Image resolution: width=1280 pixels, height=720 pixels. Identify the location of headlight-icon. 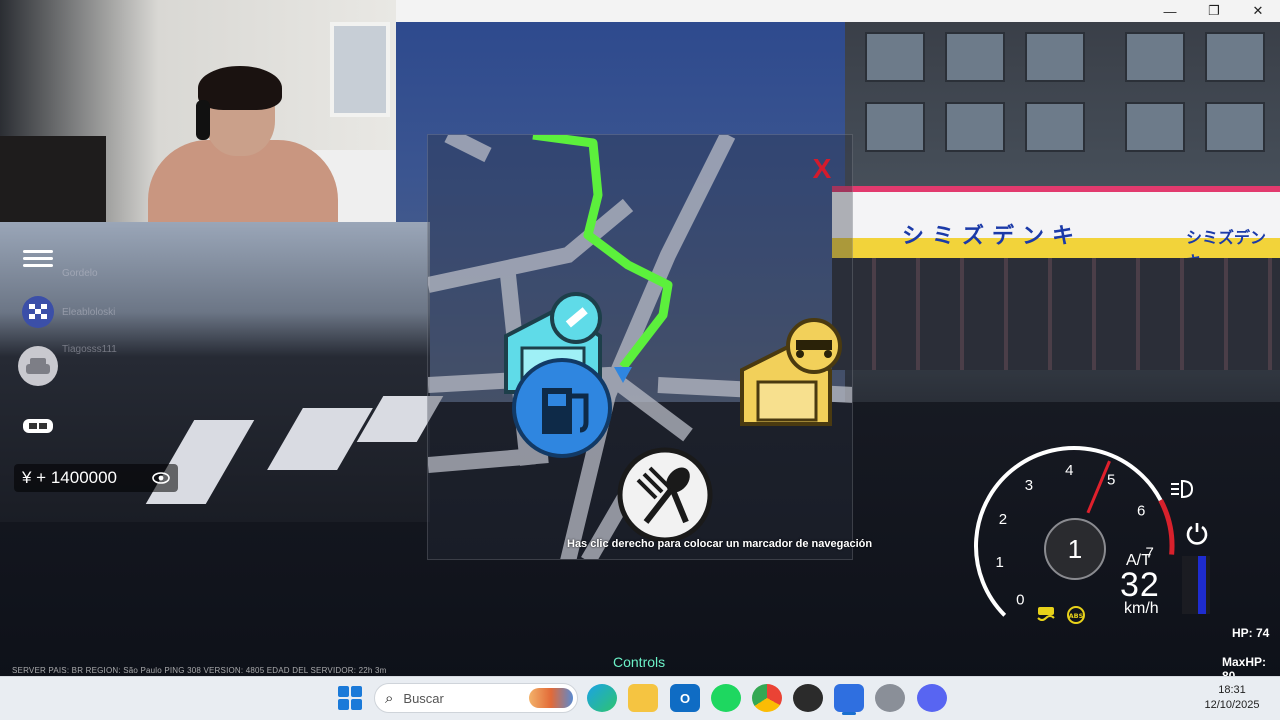
(1182, 489).